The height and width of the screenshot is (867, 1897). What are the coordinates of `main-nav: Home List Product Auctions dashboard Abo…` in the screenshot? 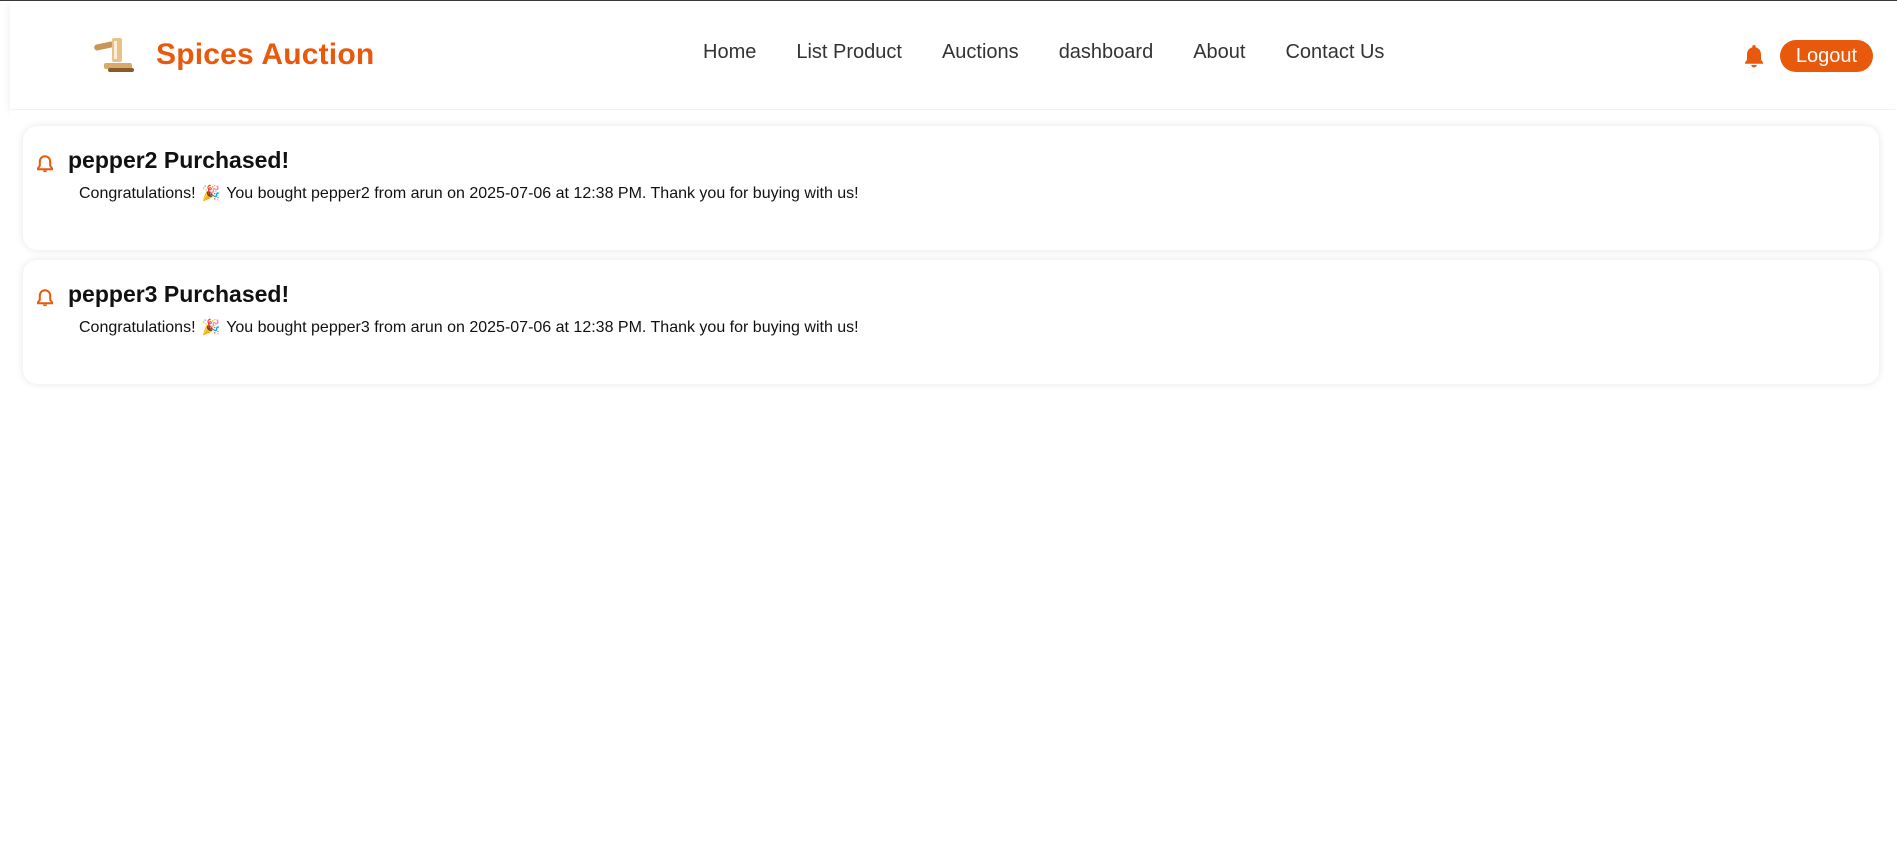 It's located at (1063, 52).